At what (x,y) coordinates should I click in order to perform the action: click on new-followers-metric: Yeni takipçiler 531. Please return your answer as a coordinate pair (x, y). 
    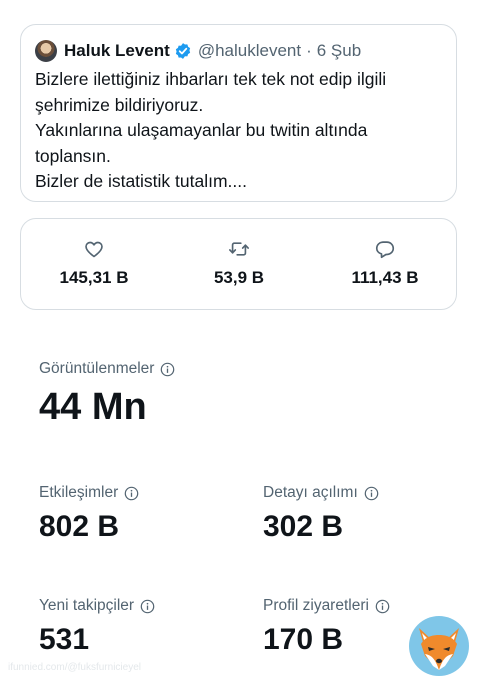
    Looking at the image, I should click on (97, 627).